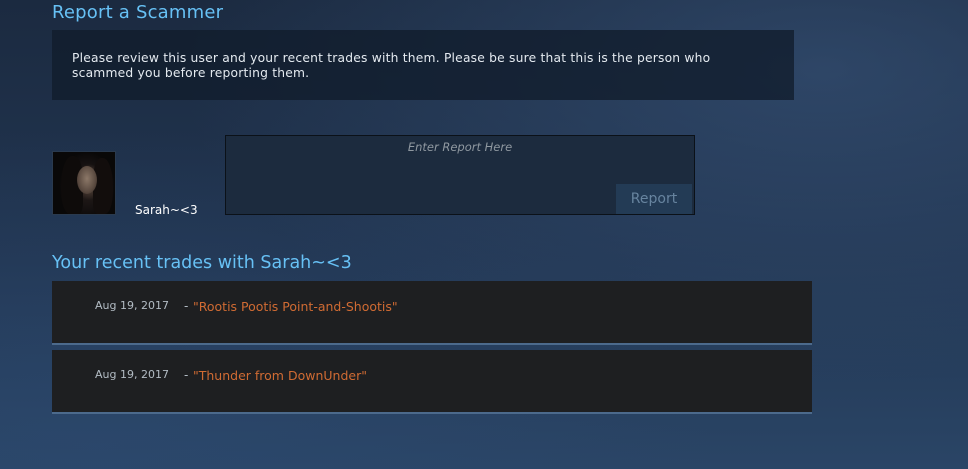 The width and height of the screenshot is (968, 469). Describe the element at coordinates (87, 180) in the screenshot. I see `avatar-face` at that location.